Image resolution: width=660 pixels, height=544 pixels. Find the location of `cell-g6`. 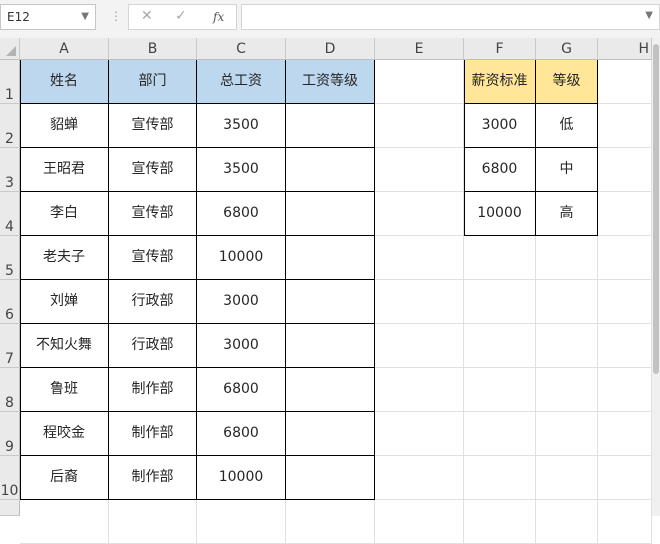

cell-g6 is located at coordinates (567, 302).